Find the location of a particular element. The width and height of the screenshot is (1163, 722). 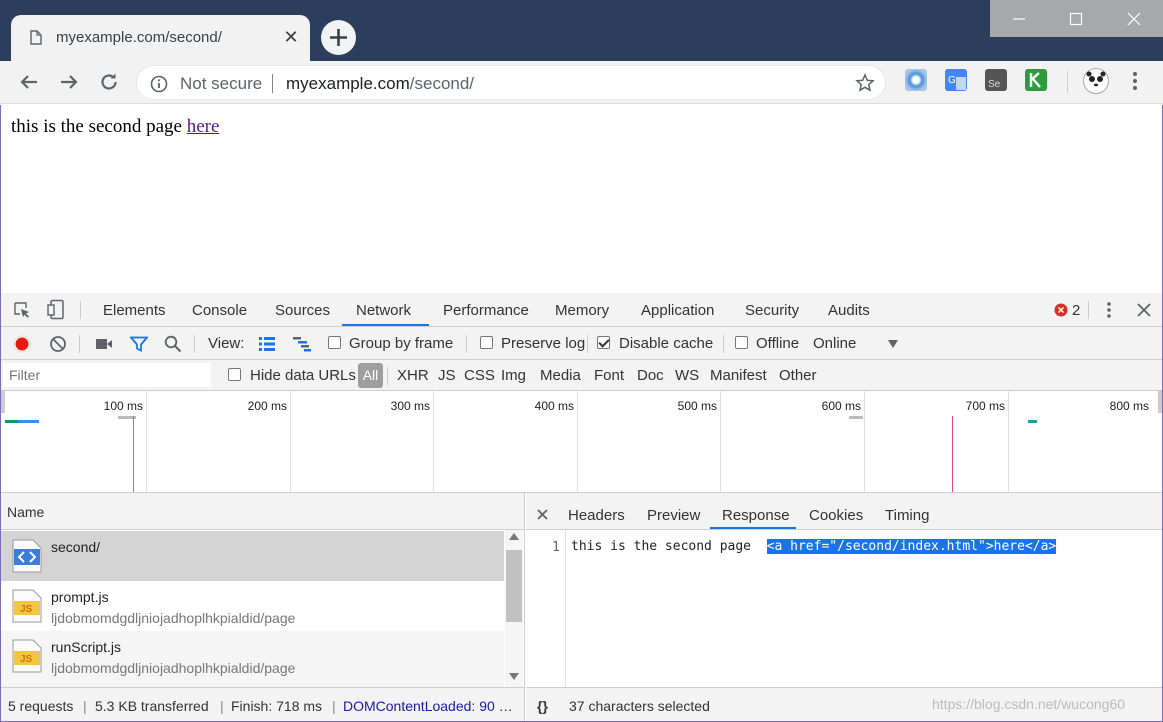

tab-close-icon: ✕ is located at coordinates (291, 37).